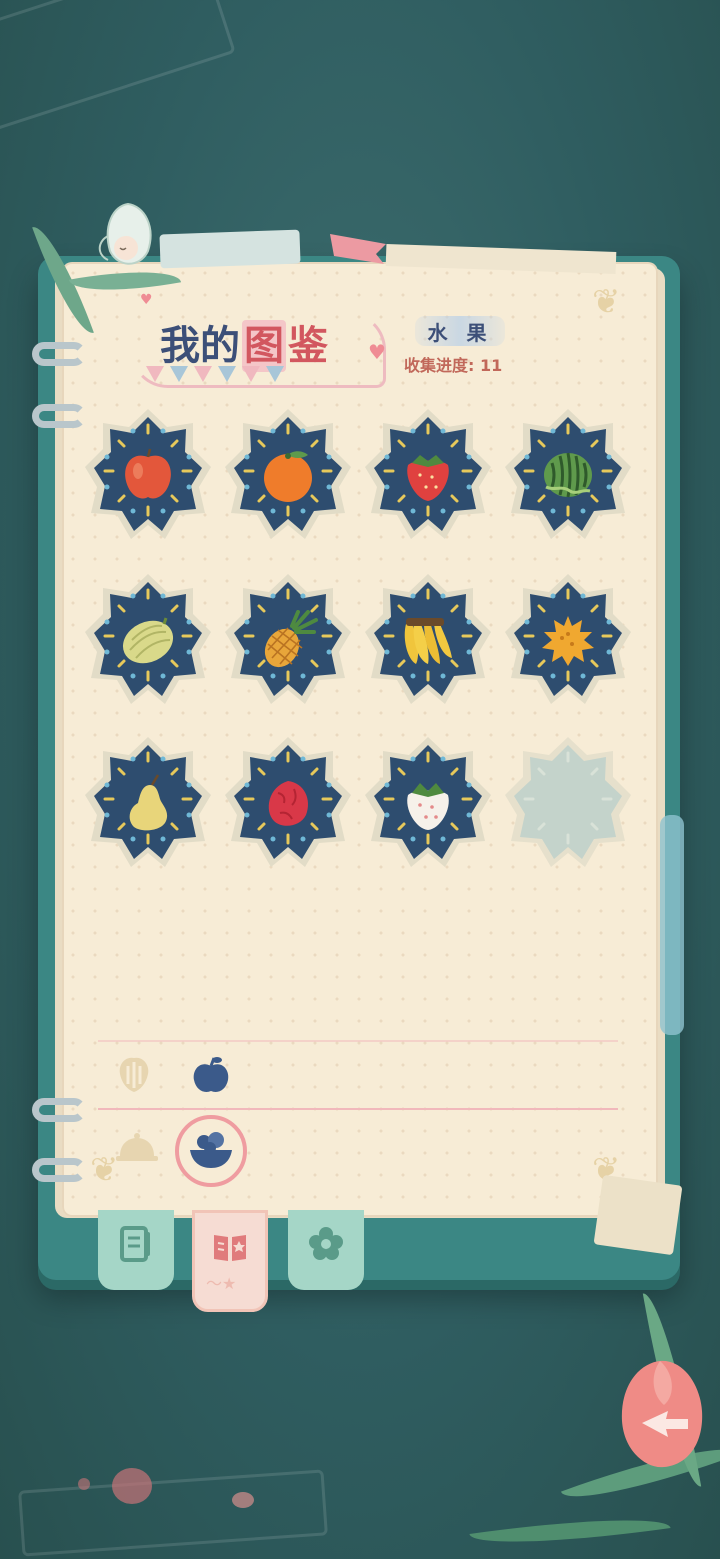 The height and width of the screenshot is (1559, 720). Describe the element at coordinates (230, 1248) in the screenshot. I see `collection-book-icon` at that location.